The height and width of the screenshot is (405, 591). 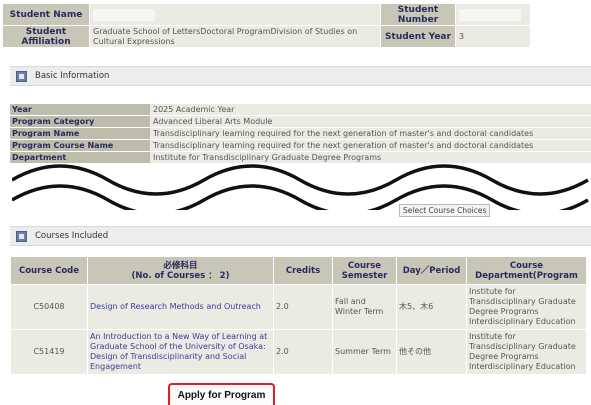 I want to click on select-course-choices-button: Select Course Choices, so click(x=445, y=210).